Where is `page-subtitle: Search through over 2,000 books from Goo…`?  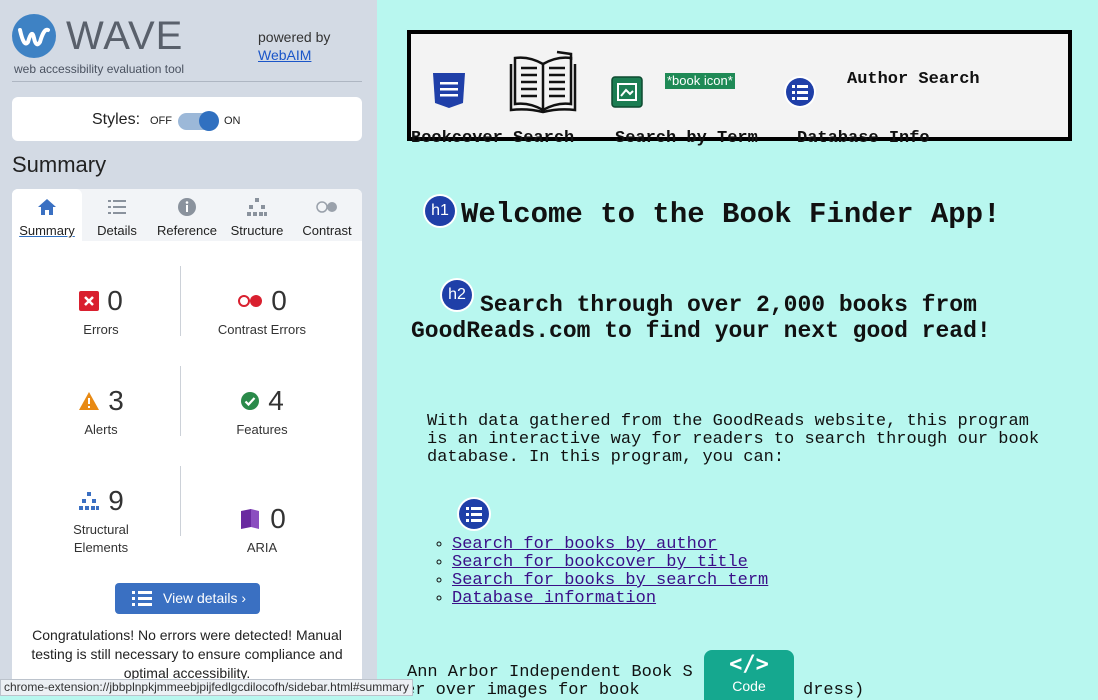 page-subtitle: Search through over 2,000 books from Goo… is located at coordinates (746, 318).